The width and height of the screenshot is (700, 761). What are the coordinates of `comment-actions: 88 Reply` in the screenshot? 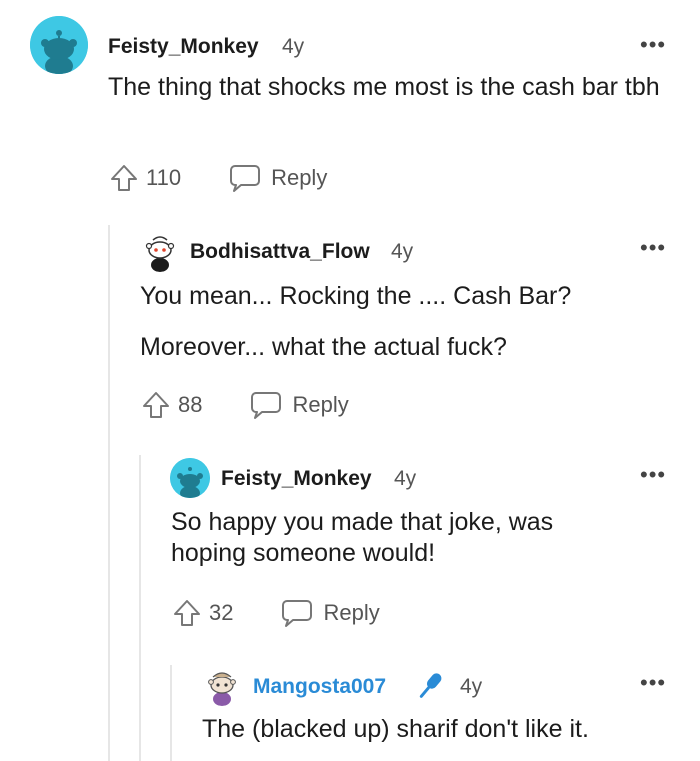 It's located at (244, 405).